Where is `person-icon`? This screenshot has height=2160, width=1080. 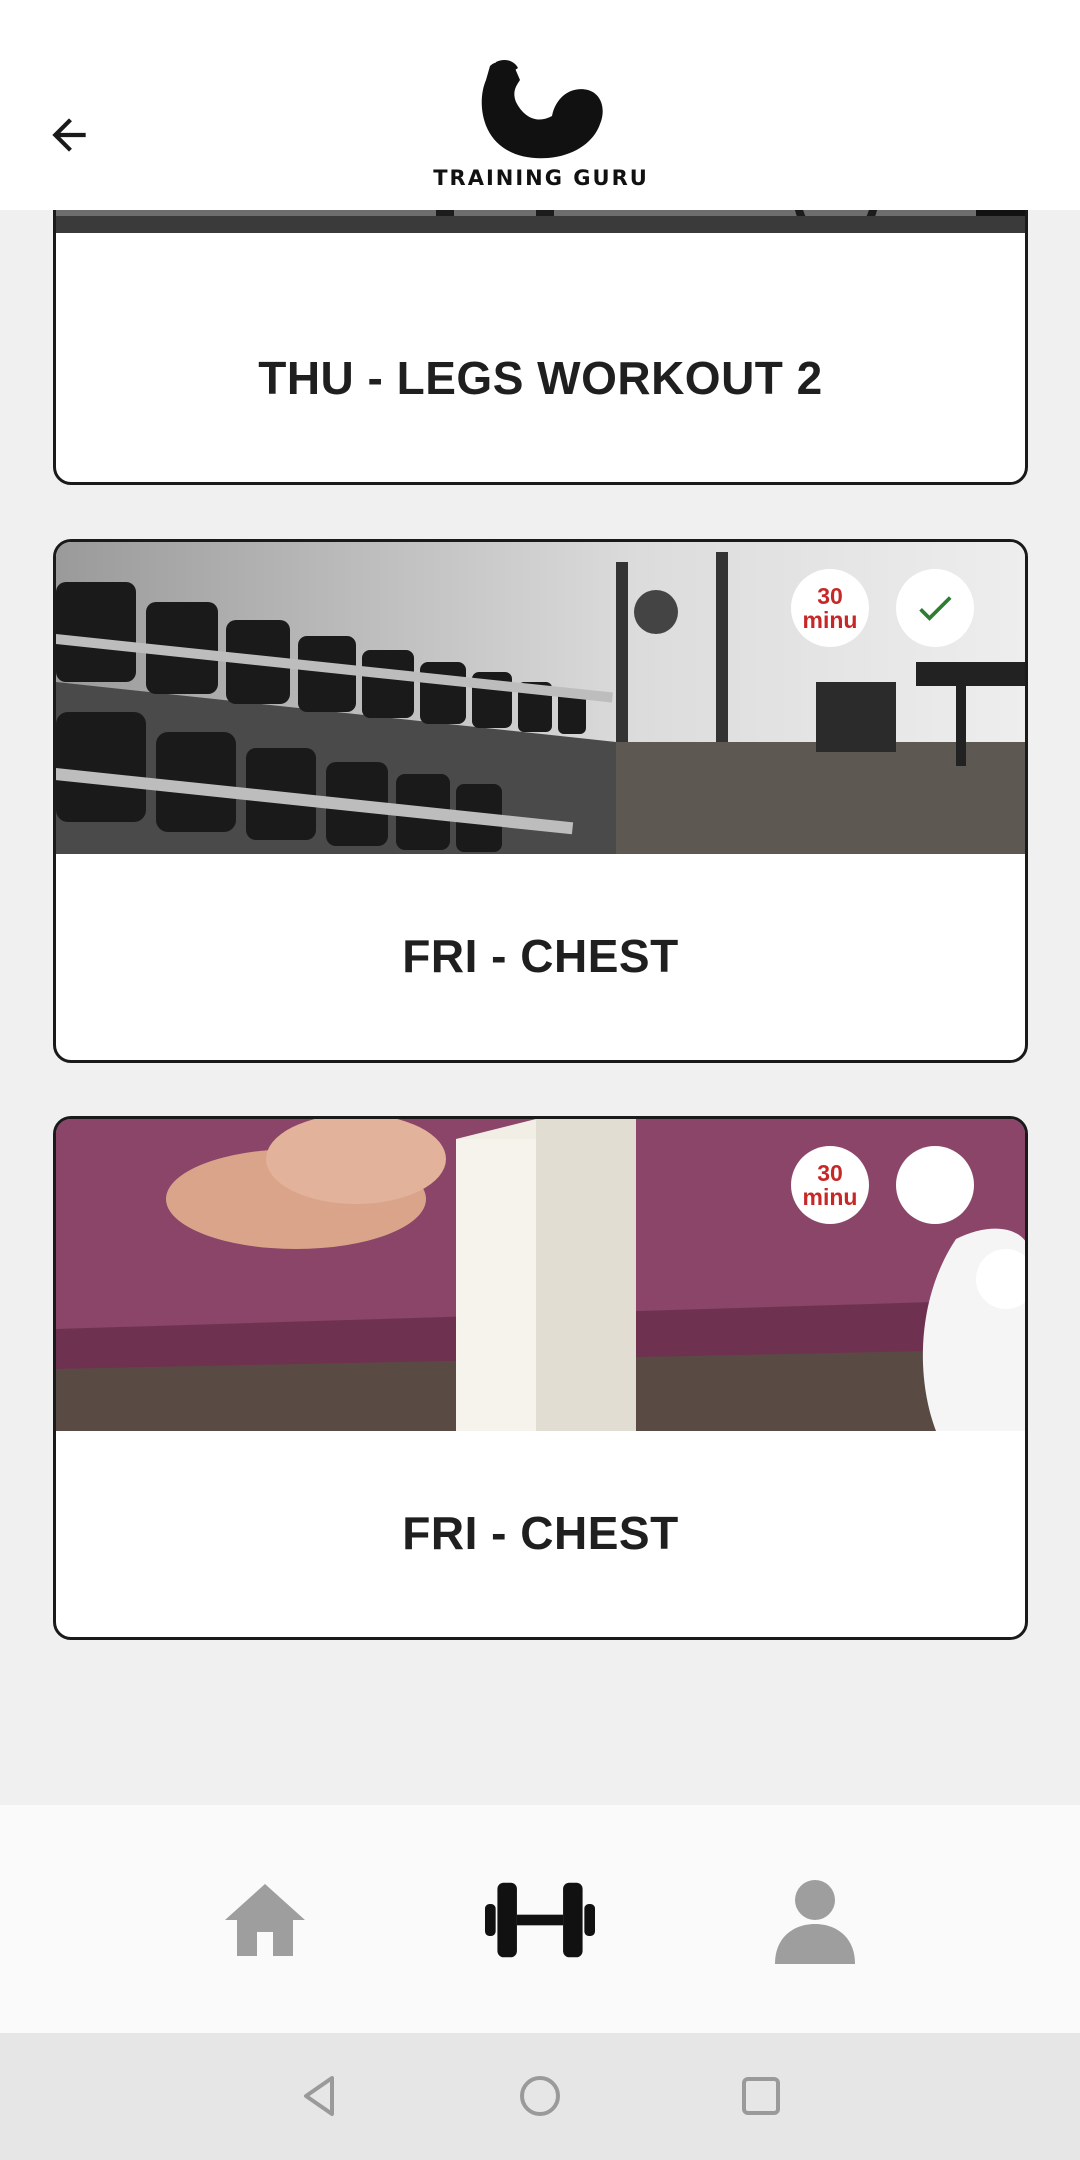 person-icon is located at coordinates (815, 1922).